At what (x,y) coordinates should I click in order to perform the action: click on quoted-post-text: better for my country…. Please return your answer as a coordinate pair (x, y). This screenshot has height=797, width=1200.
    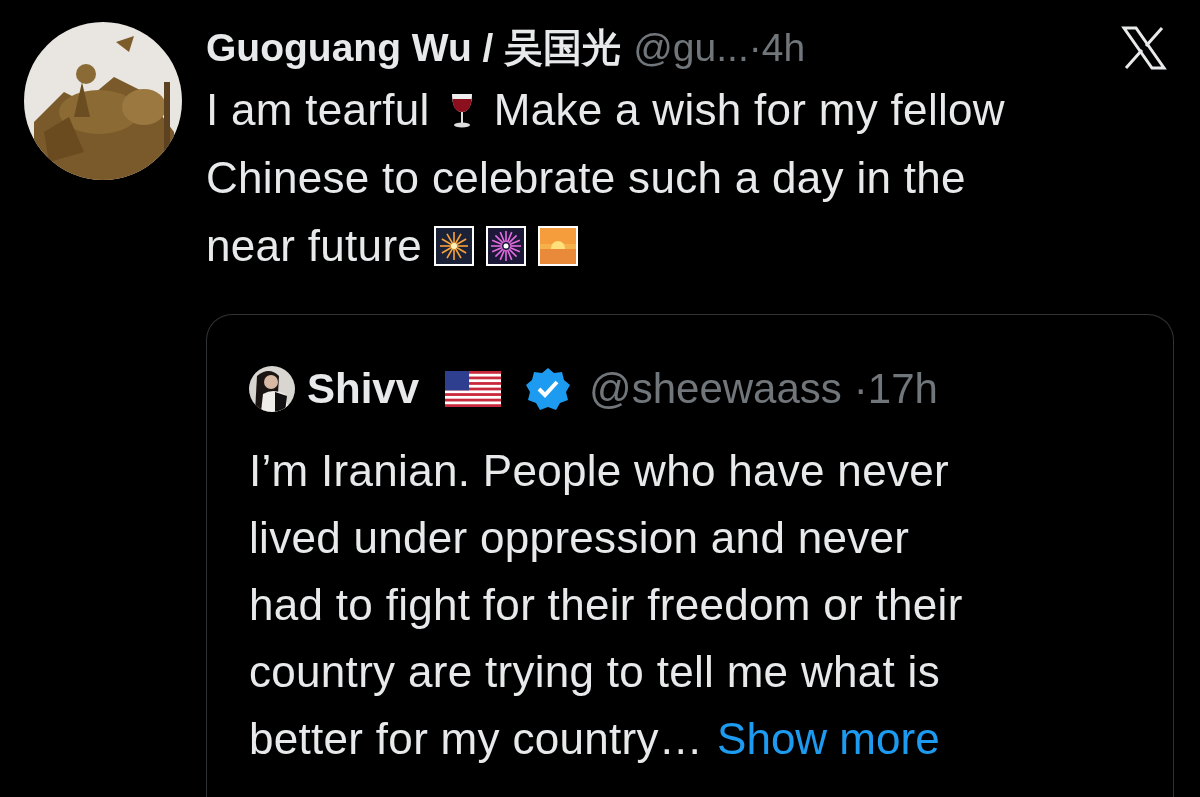
    Looking at the image, I should click on (476, 738).